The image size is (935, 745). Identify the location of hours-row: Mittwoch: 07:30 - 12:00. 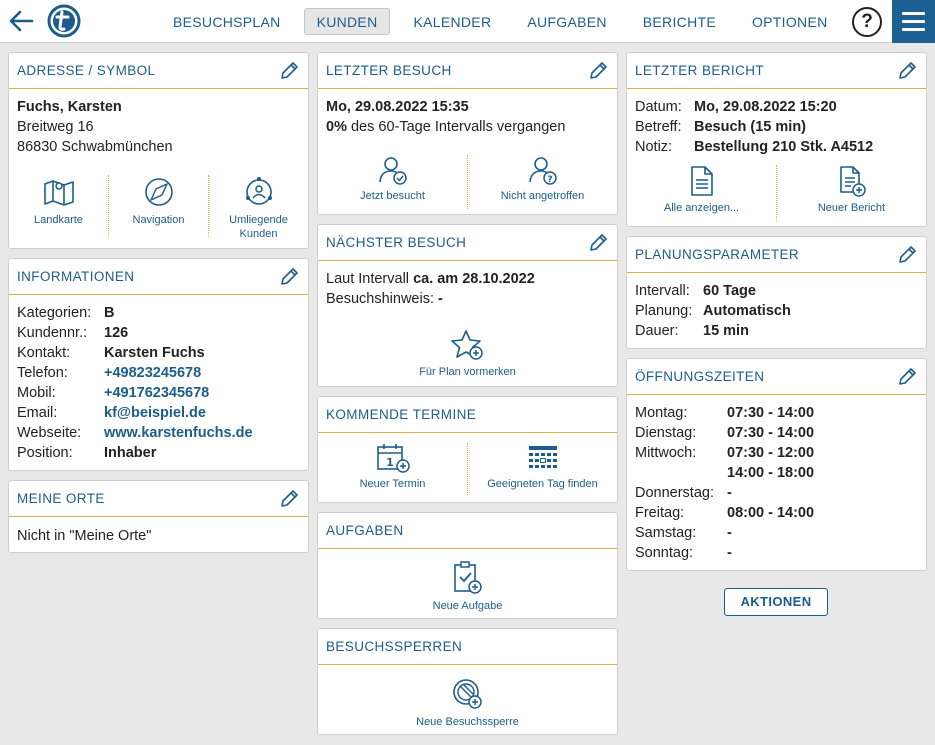
(725, 453).